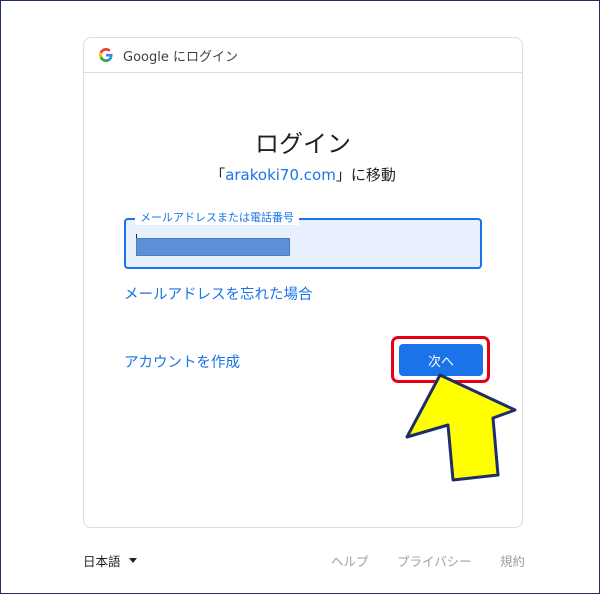 The width and height of the screenshot is (600, 594). What do you see at coordinates (512, 560) in the screenshot?
I see `terms-link: 規約` at bounding box center [512, 560].